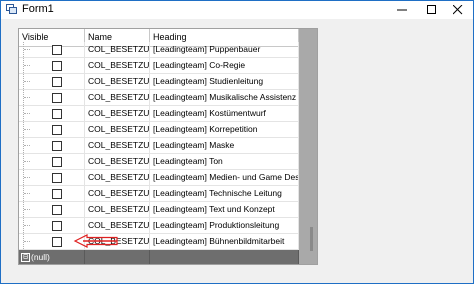  What do you see at coordinates (311, 239) in the screenshot?
I see `scrollbar-thumb` at bounding box center [311, 239].